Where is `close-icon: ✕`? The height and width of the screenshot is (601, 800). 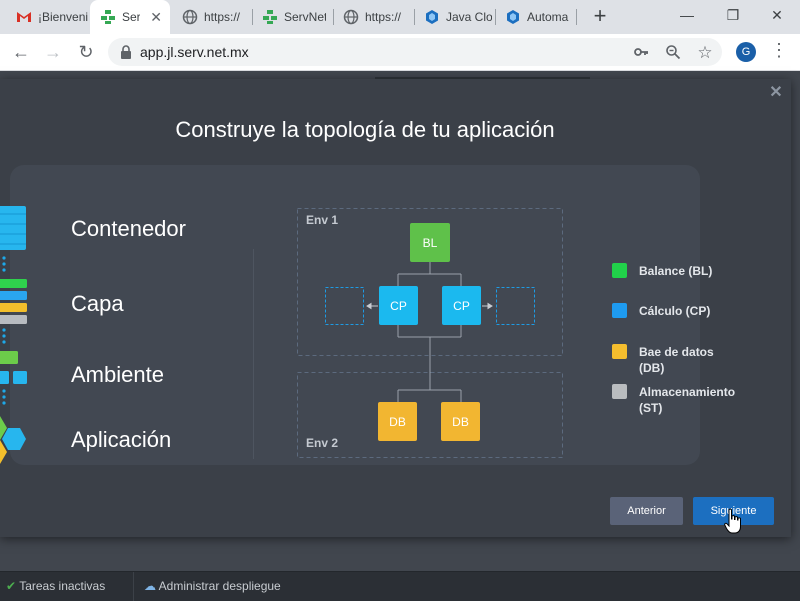 close-icon: ✕ is located at coordinates (776, 93).